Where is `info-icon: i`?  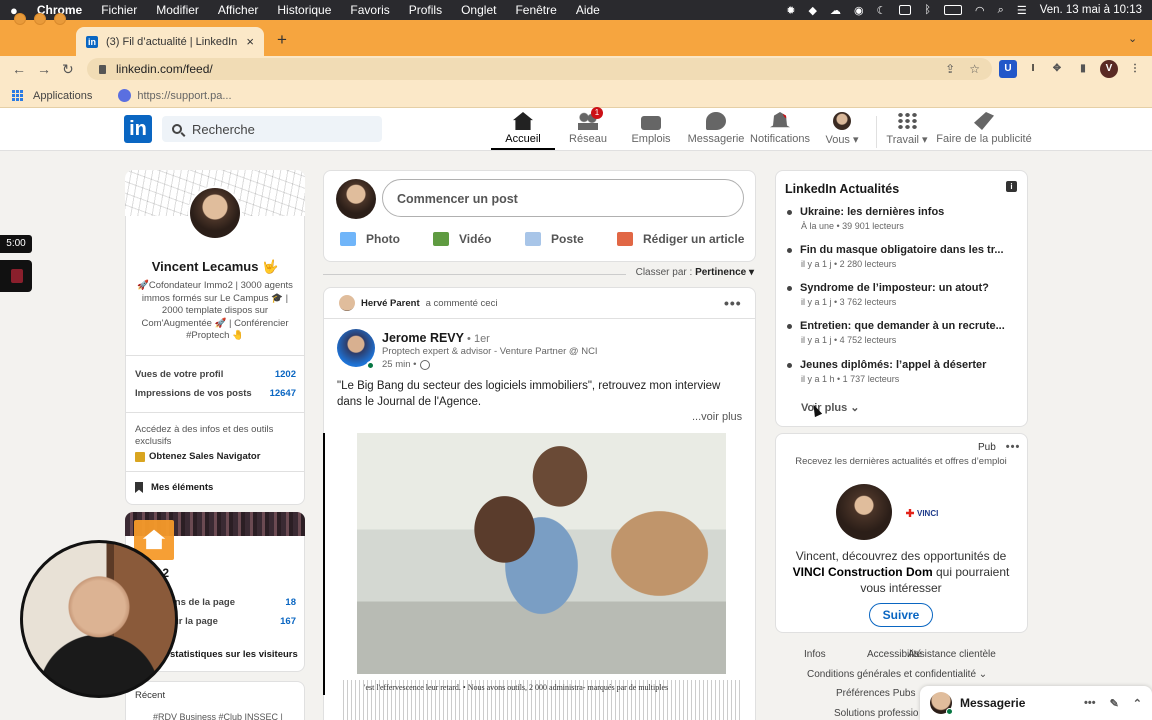
info-icon: i is located at coordinates (1011, 186).